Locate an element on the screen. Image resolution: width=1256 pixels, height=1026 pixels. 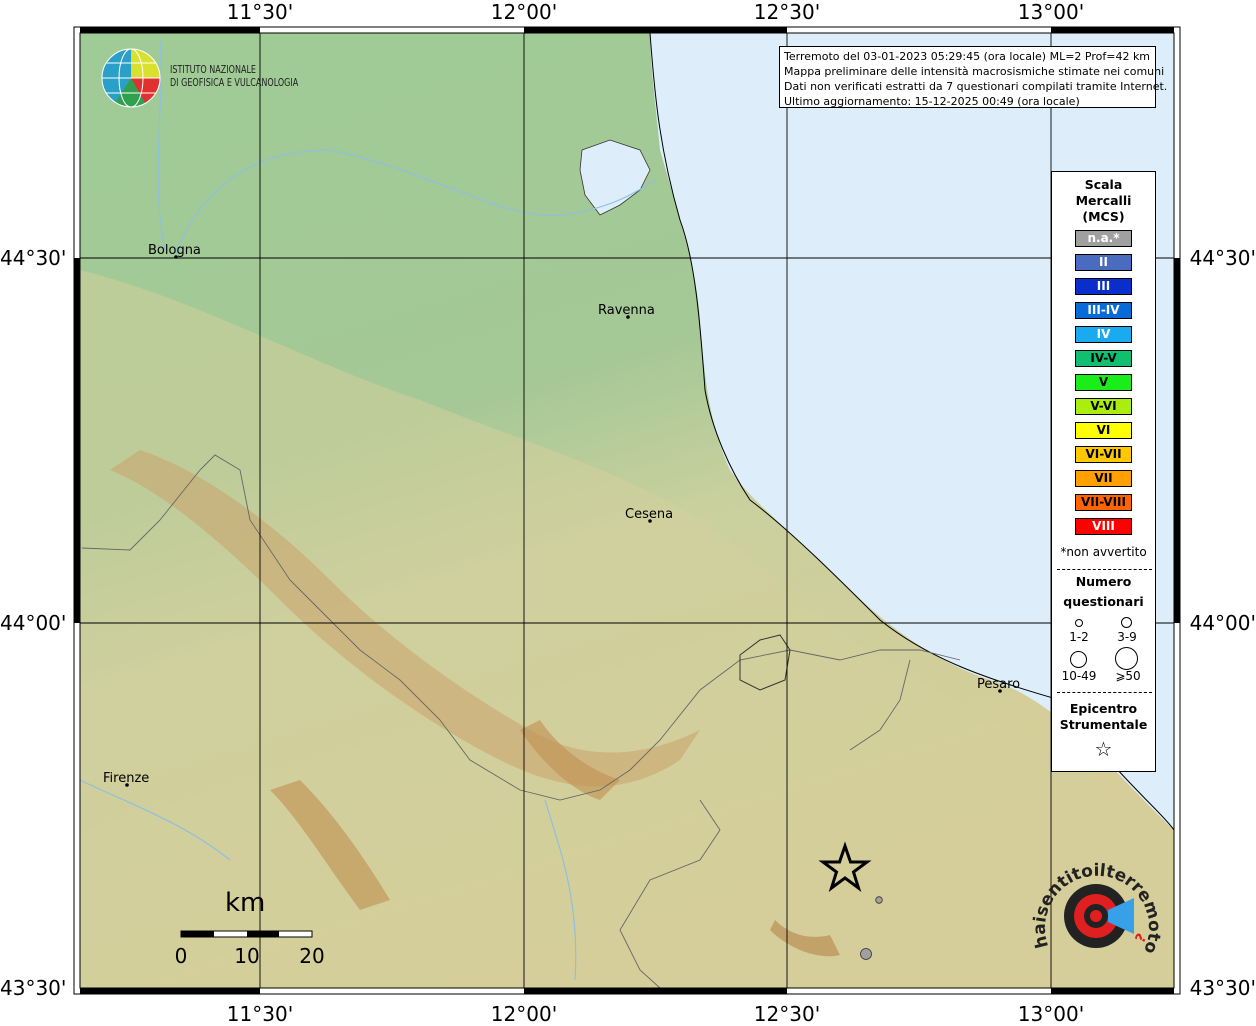
lat-label-right: 44°30' is located at coordinates (1222, 258).